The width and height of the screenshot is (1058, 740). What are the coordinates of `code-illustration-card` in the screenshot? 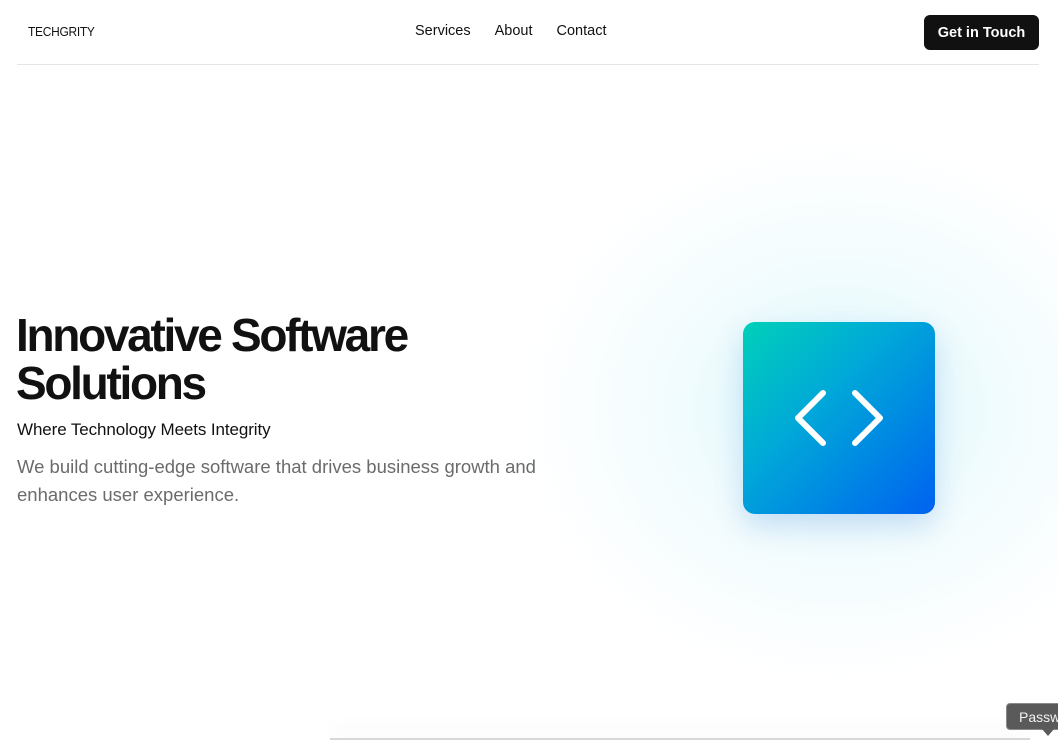 It's located at (839, 418).